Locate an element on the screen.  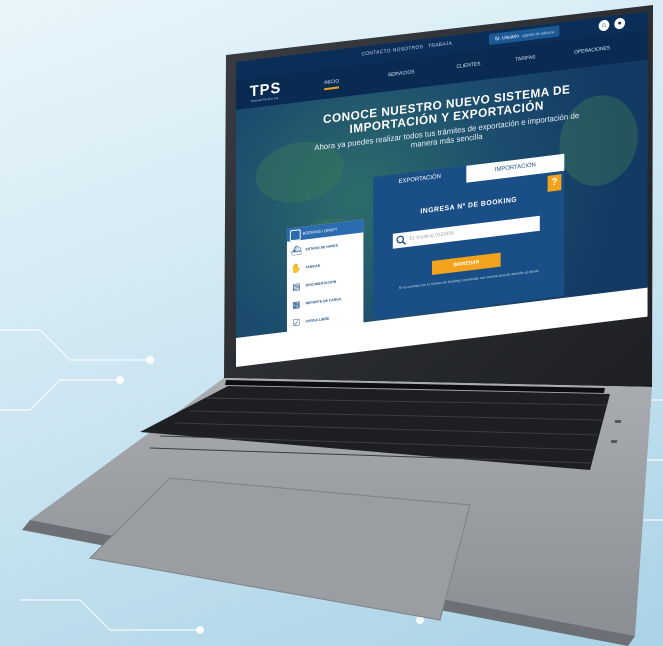
home-icon: ⌂ is located at coordinates (604, 25).